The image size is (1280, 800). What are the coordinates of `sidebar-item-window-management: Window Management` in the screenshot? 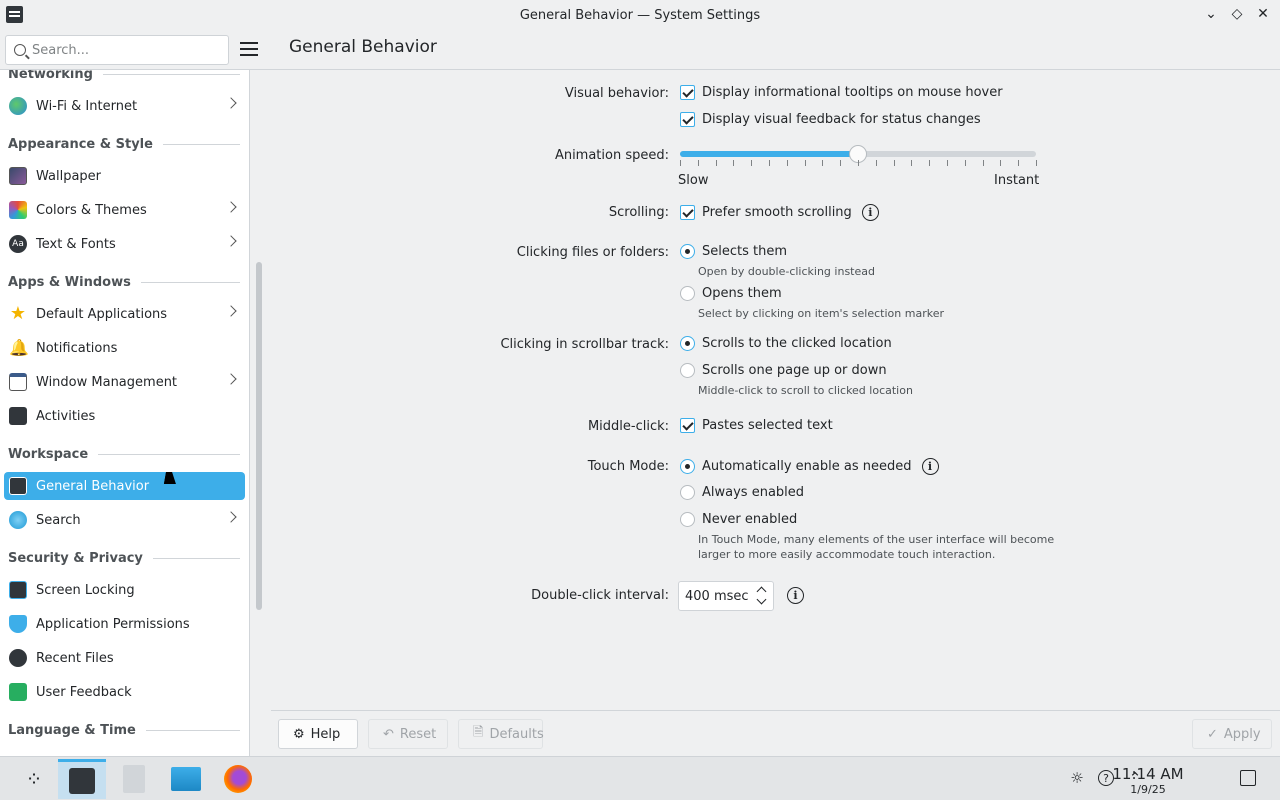 It's located at (124, 382).